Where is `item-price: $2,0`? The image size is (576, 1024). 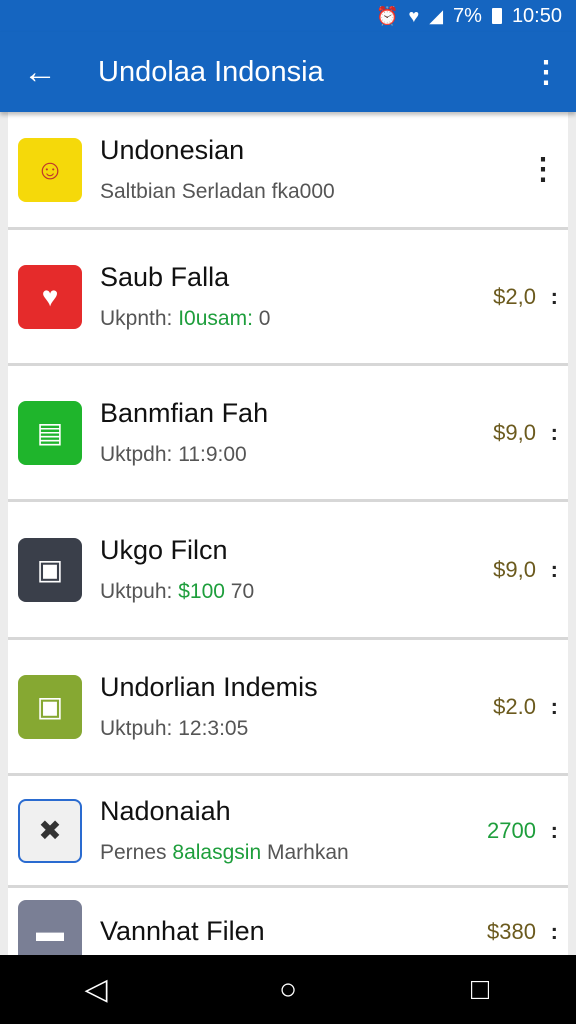 item-price: $2,0 is located at coordinates (514, 296).